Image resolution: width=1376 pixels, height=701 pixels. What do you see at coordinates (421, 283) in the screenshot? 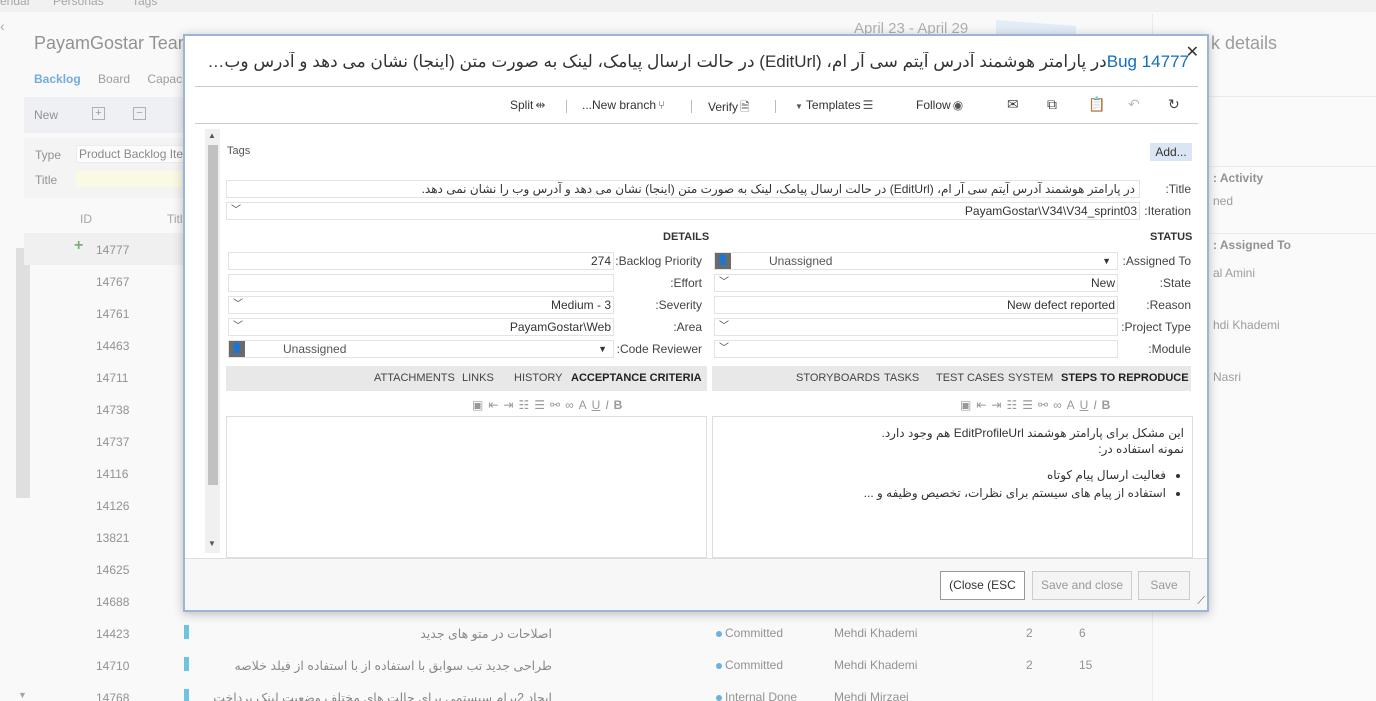
I see `effort-field` at bounding box center [421, 283].